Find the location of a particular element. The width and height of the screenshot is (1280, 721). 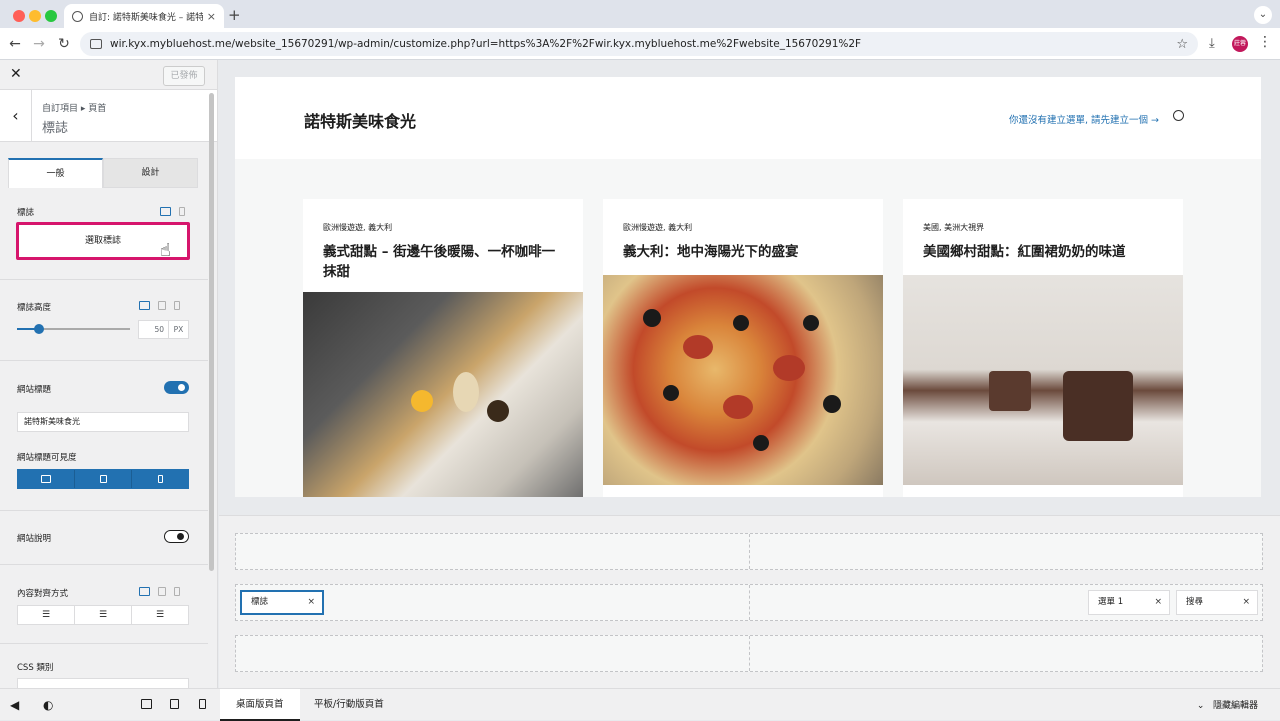

builder-row-main: 標誌 × 選單 1 × 搜尋 × is located at coordinates (749, 602).